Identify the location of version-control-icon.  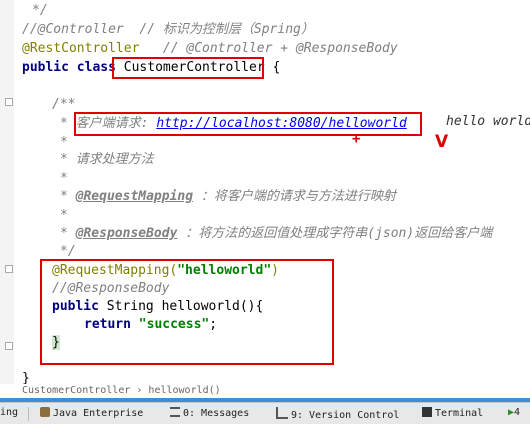
(282, 413).